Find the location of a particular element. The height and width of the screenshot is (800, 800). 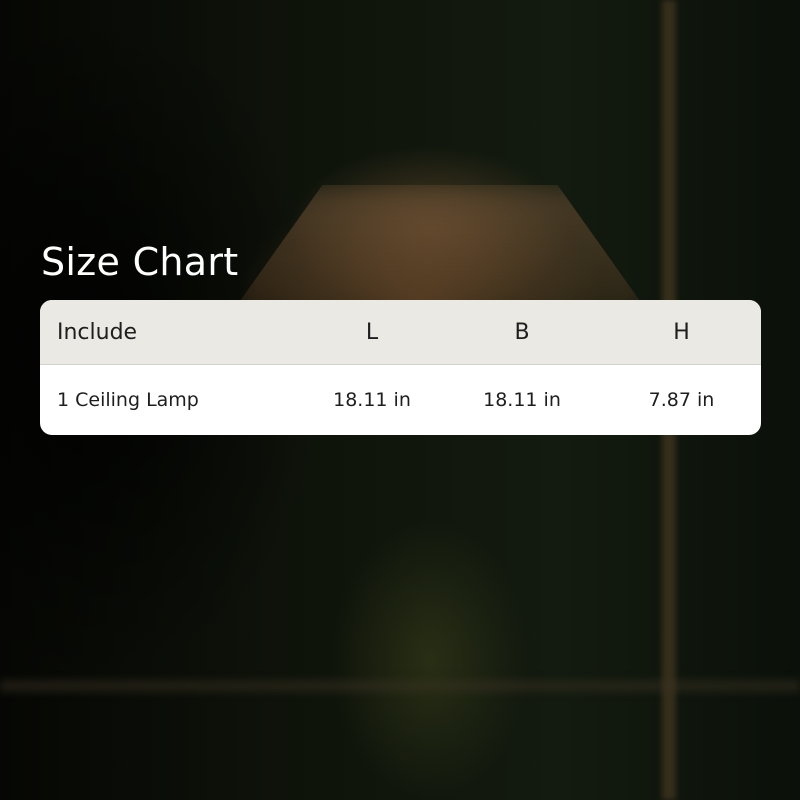

header-length: L is located at coordinates (372, 332).